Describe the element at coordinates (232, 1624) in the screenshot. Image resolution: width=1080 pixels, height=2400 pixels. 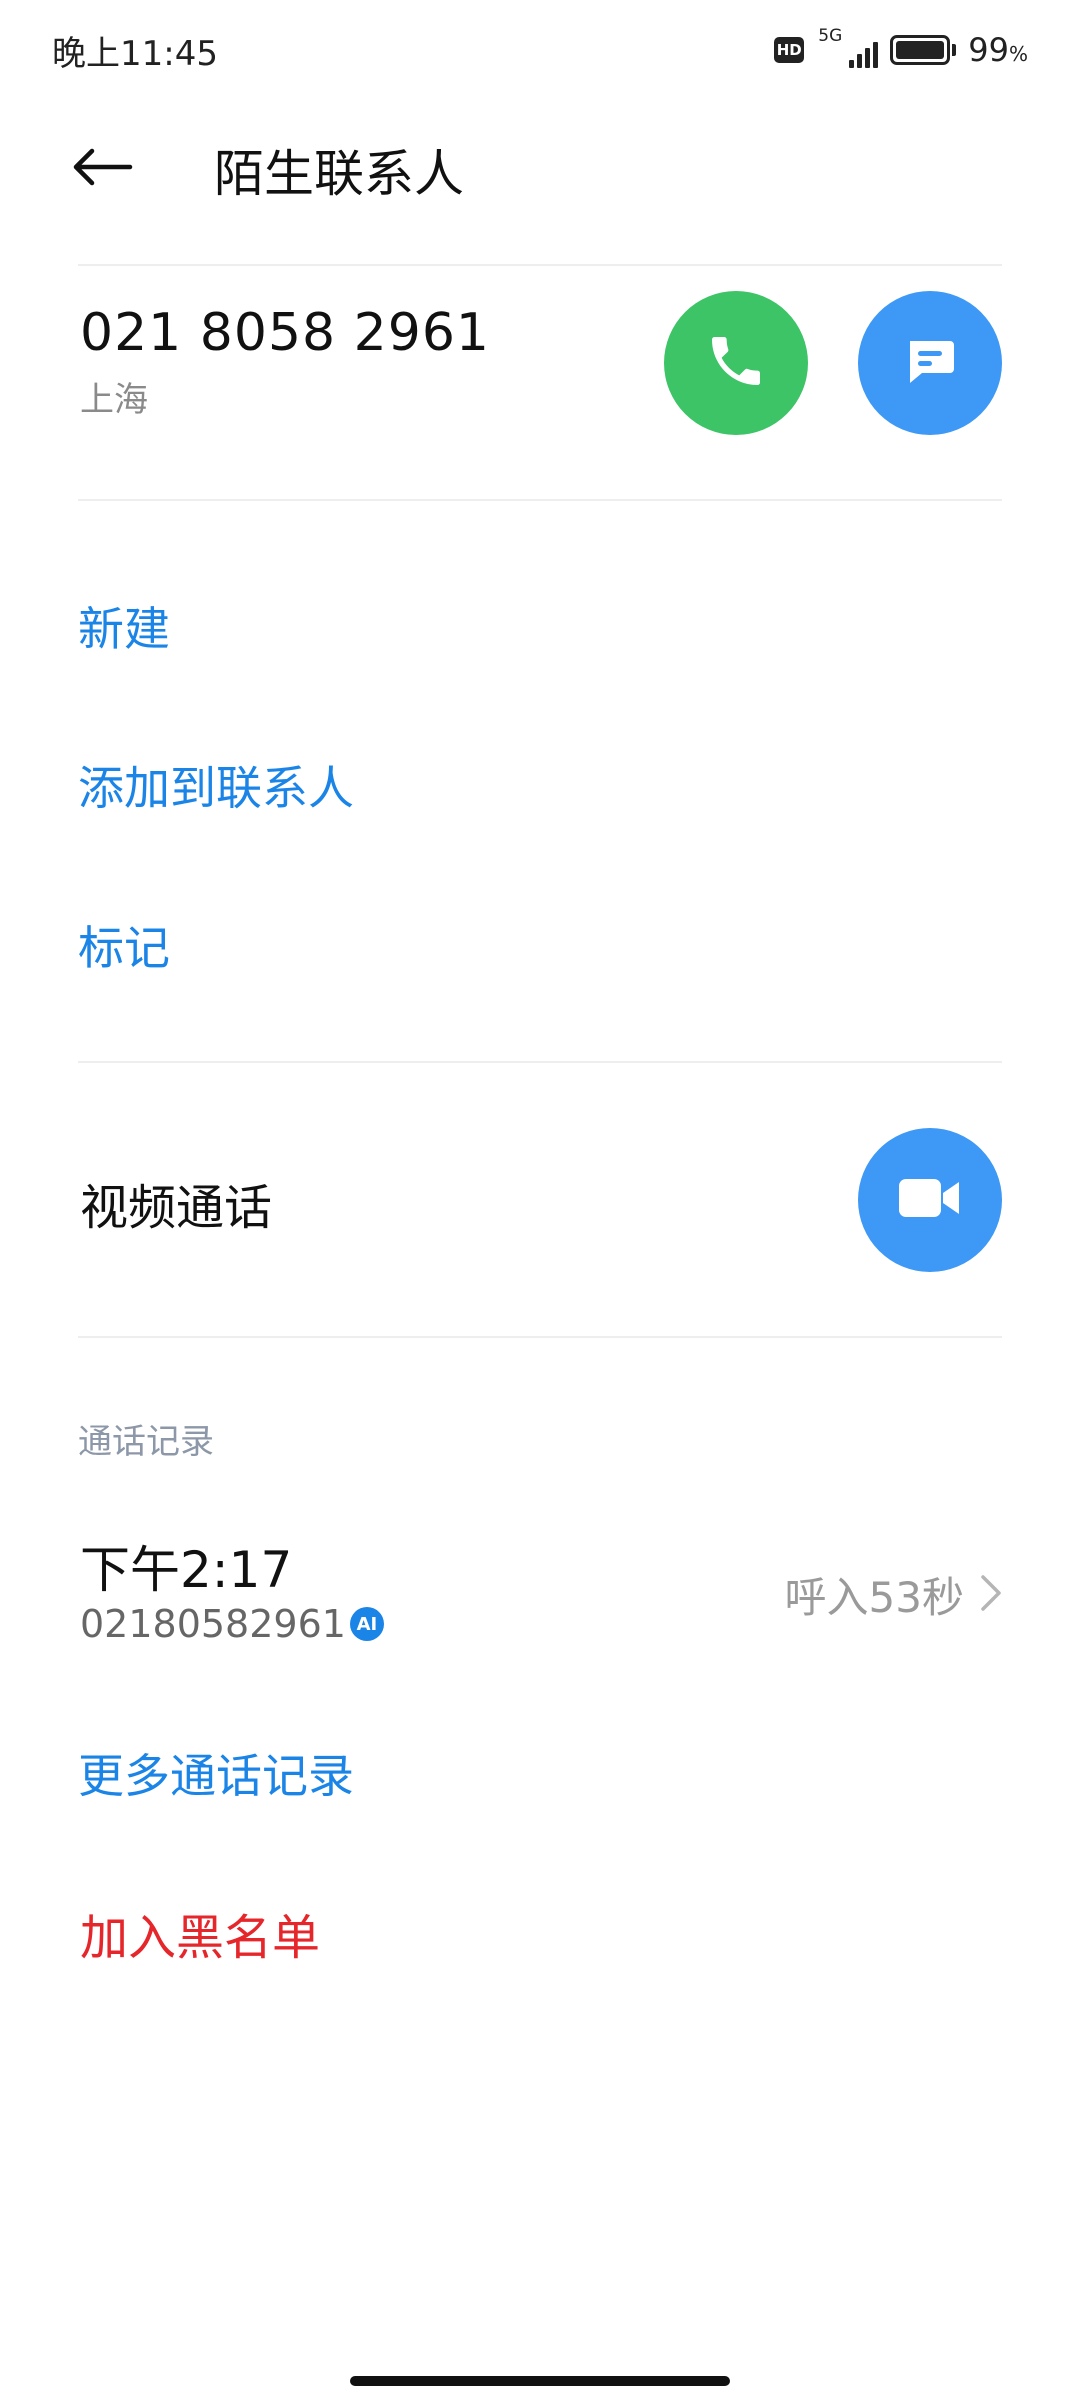
I see `call-log-number: 02180582961 AI` at that location.